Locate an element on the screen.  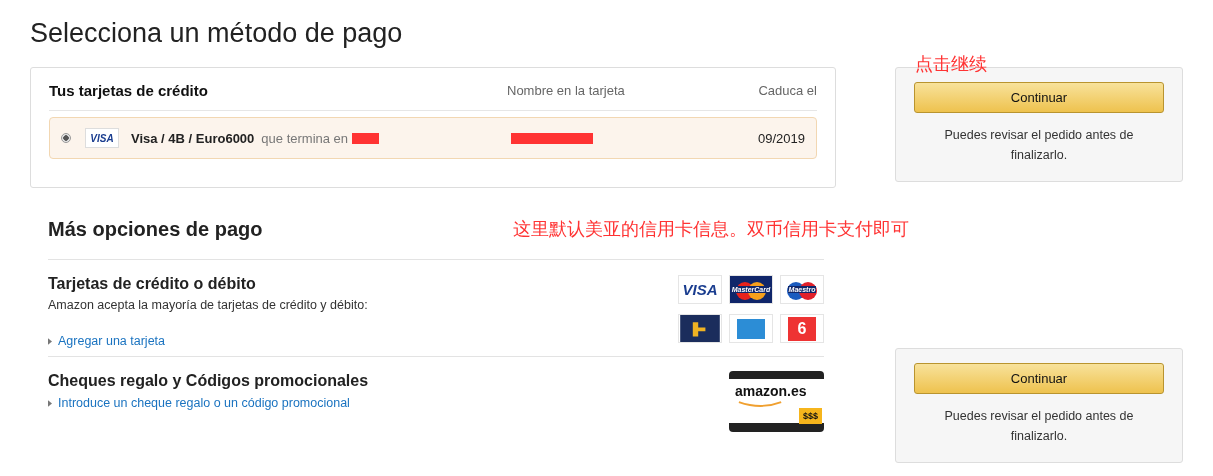
annotation-text: 这里默认美亚的信用卡信息。双币信用卡支付即可 is located at coordinates (711, 229).